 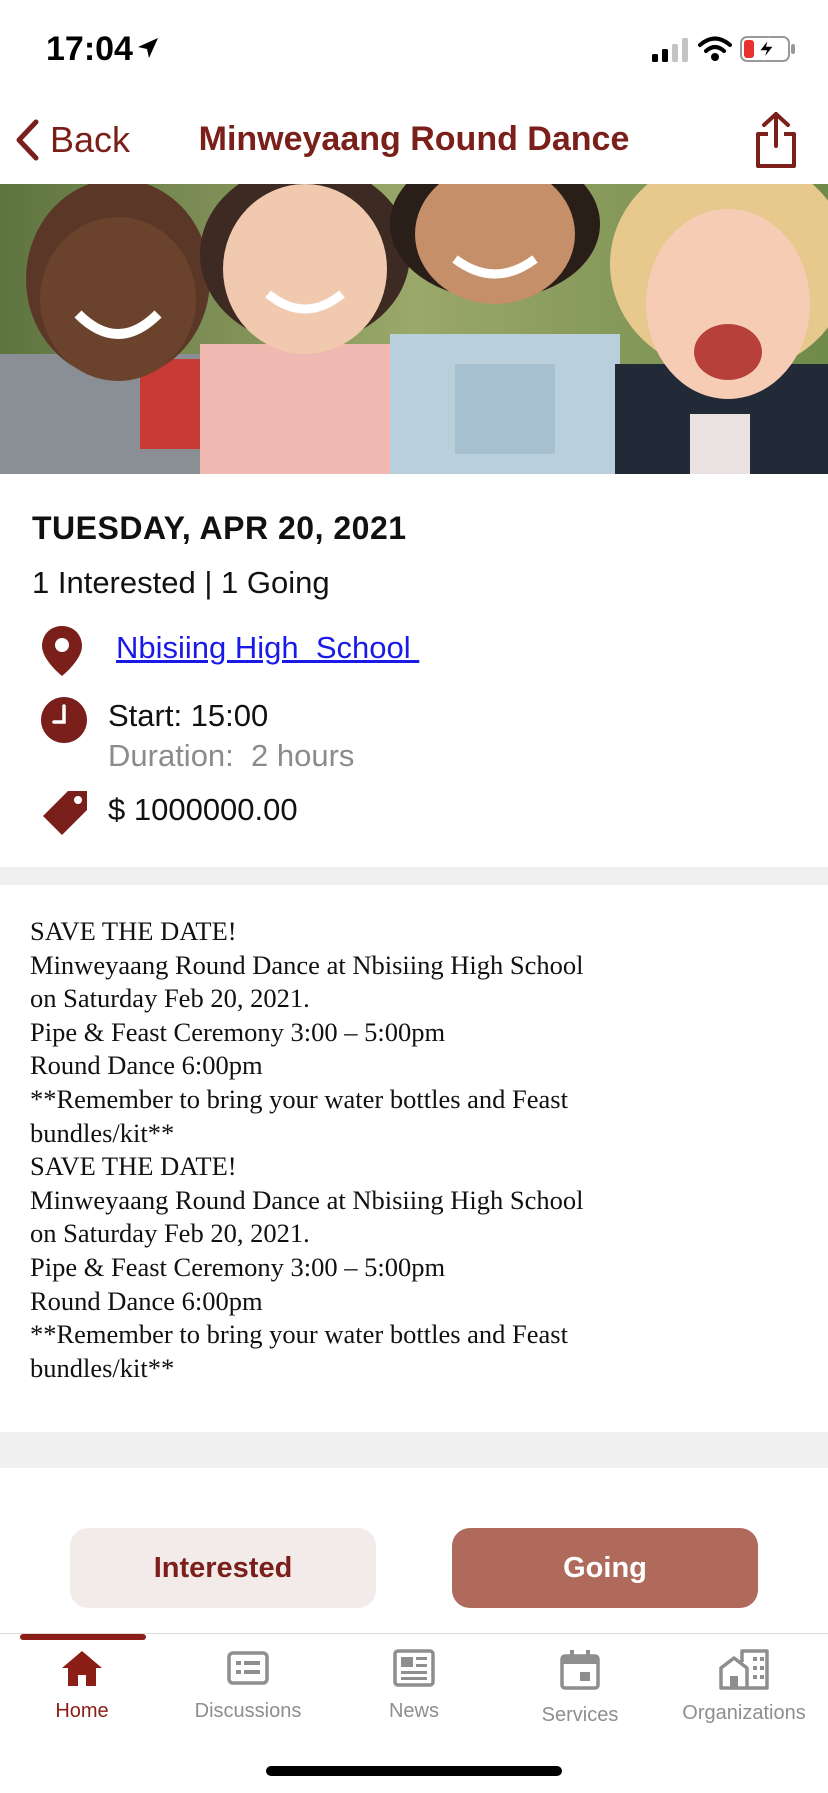 I want to click on tab-home: Home, so click(x=82, y=1698).